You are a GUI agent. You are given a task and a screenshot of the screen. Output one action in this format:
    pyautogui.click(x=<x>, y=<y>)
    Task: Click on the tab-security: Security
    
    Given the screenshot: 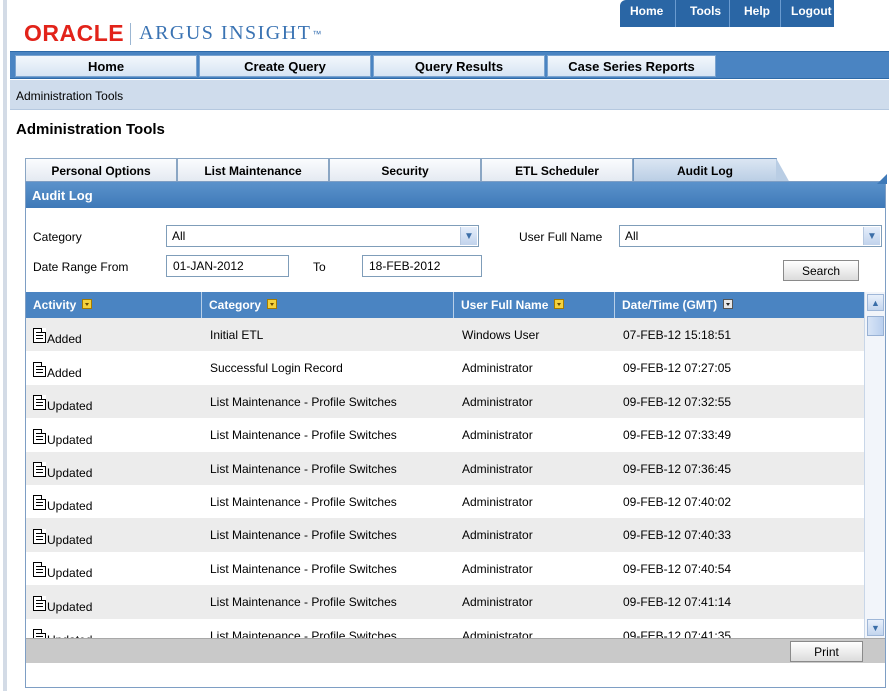 What is the action you would take?
    pyautogui.click(x=405, y=170)
    